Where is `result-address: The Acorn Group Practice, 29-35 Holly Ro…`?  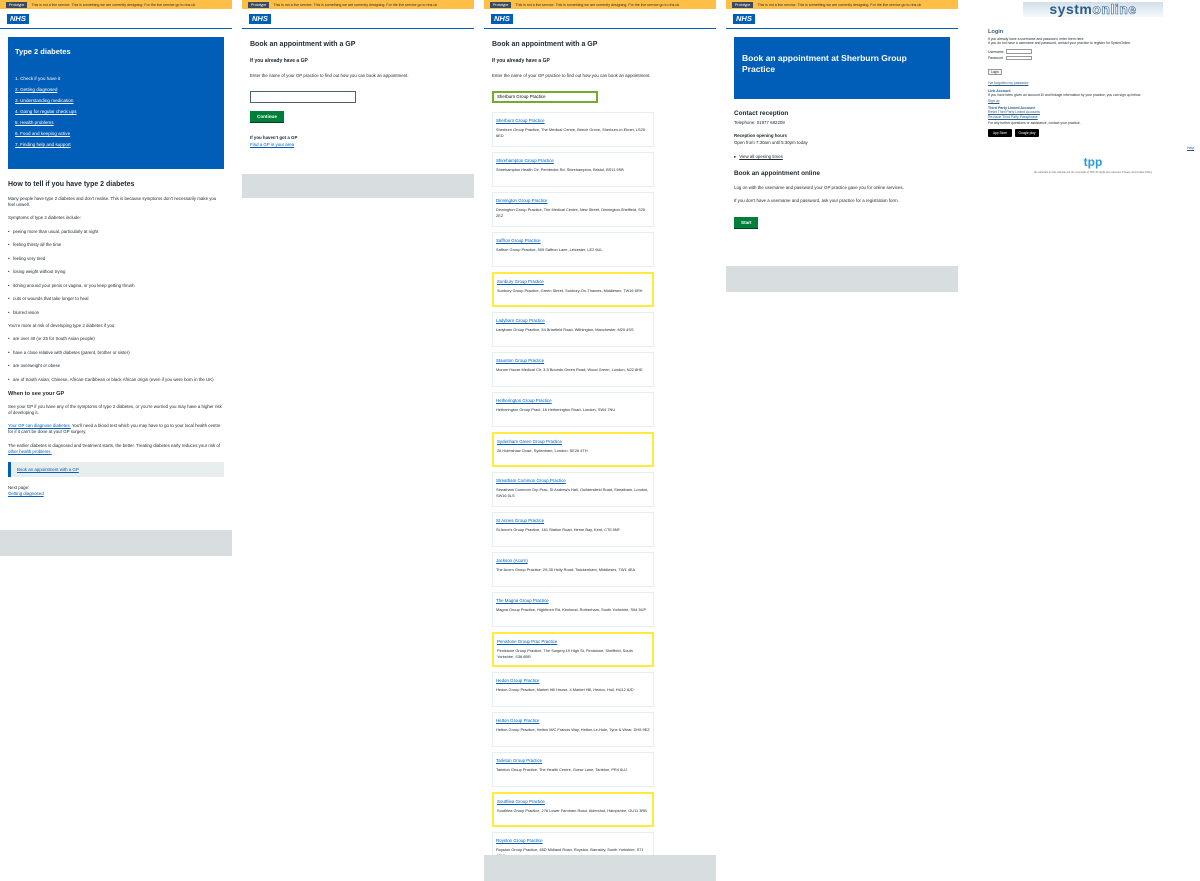 result-address: The Acorn Group Practice, 29-35 Holly Ro… is located at coordinates (566, 570).